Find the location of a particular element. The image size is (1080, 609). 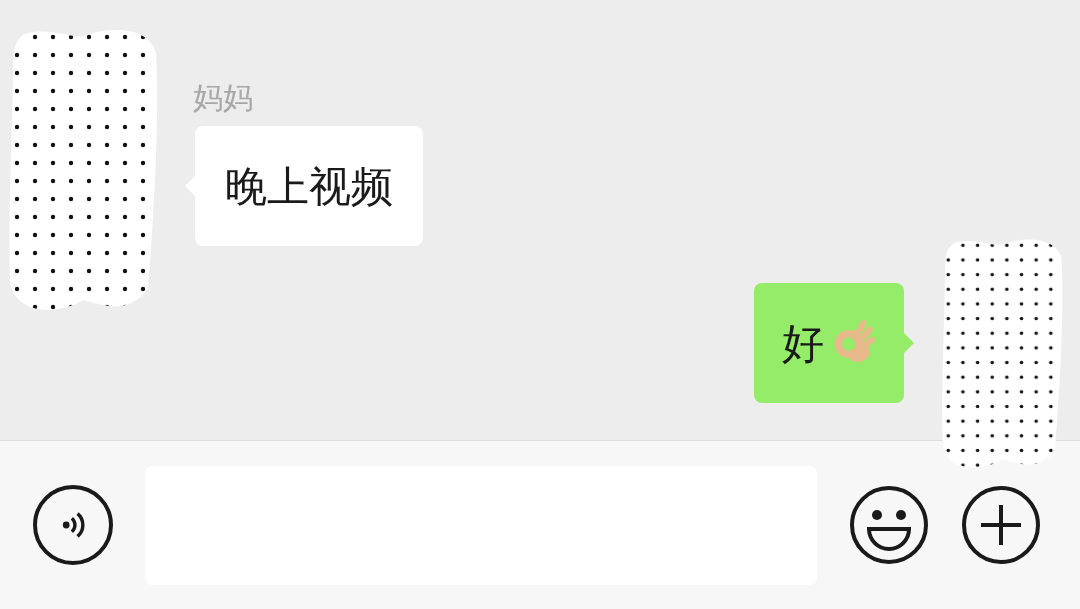

message-text: 好 is located at coordinates (803, 343).